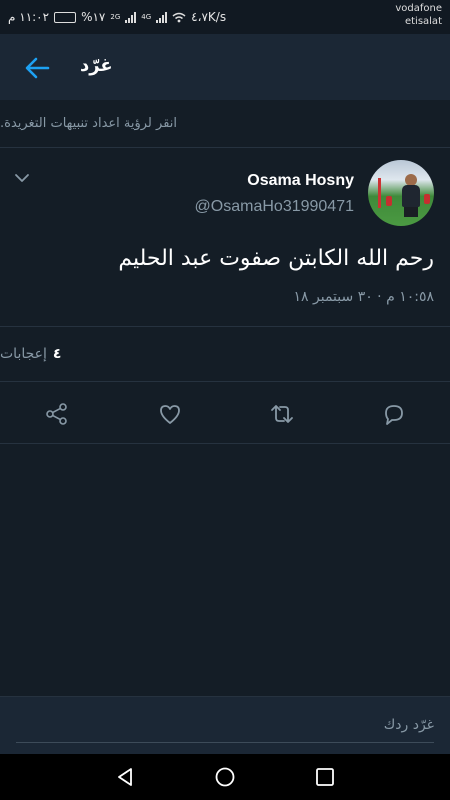 The height and width of the screenshot is (800, 450). What do you see at coordinates (57, 354) in the screenshot?
I see `likes-count: ٤` at bounding box center [57, 354].